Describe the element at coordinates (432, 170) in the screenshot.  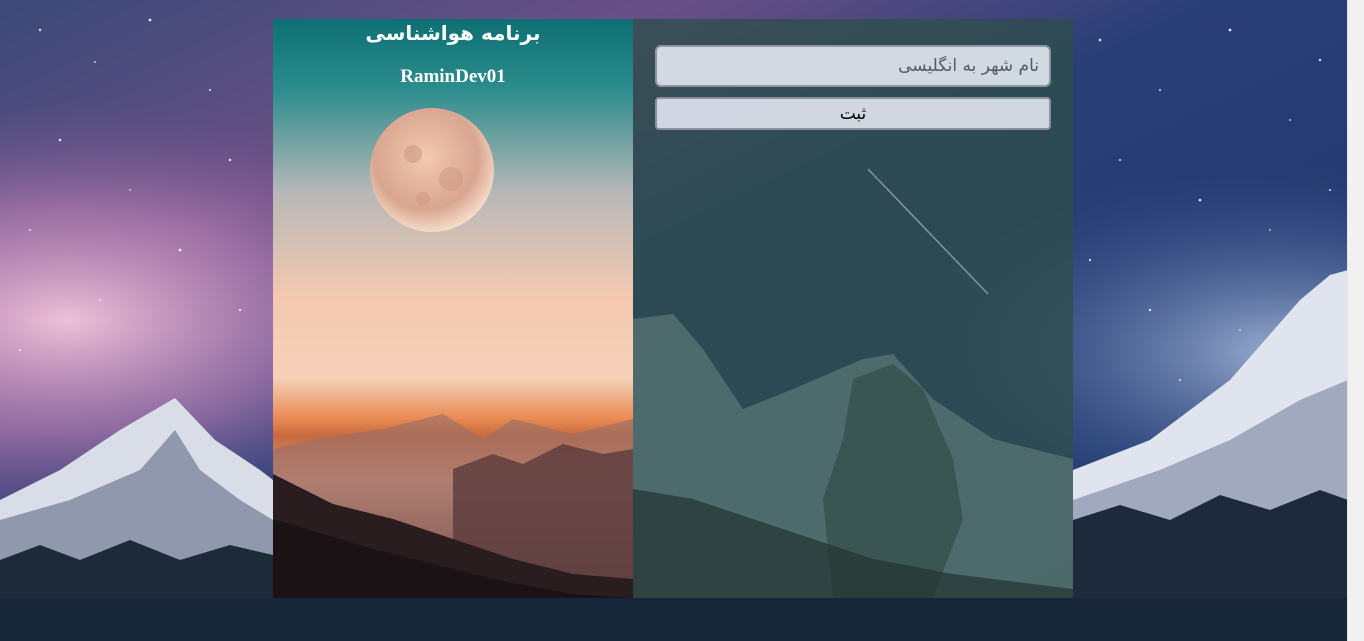
I see `moon-icon` at that location.